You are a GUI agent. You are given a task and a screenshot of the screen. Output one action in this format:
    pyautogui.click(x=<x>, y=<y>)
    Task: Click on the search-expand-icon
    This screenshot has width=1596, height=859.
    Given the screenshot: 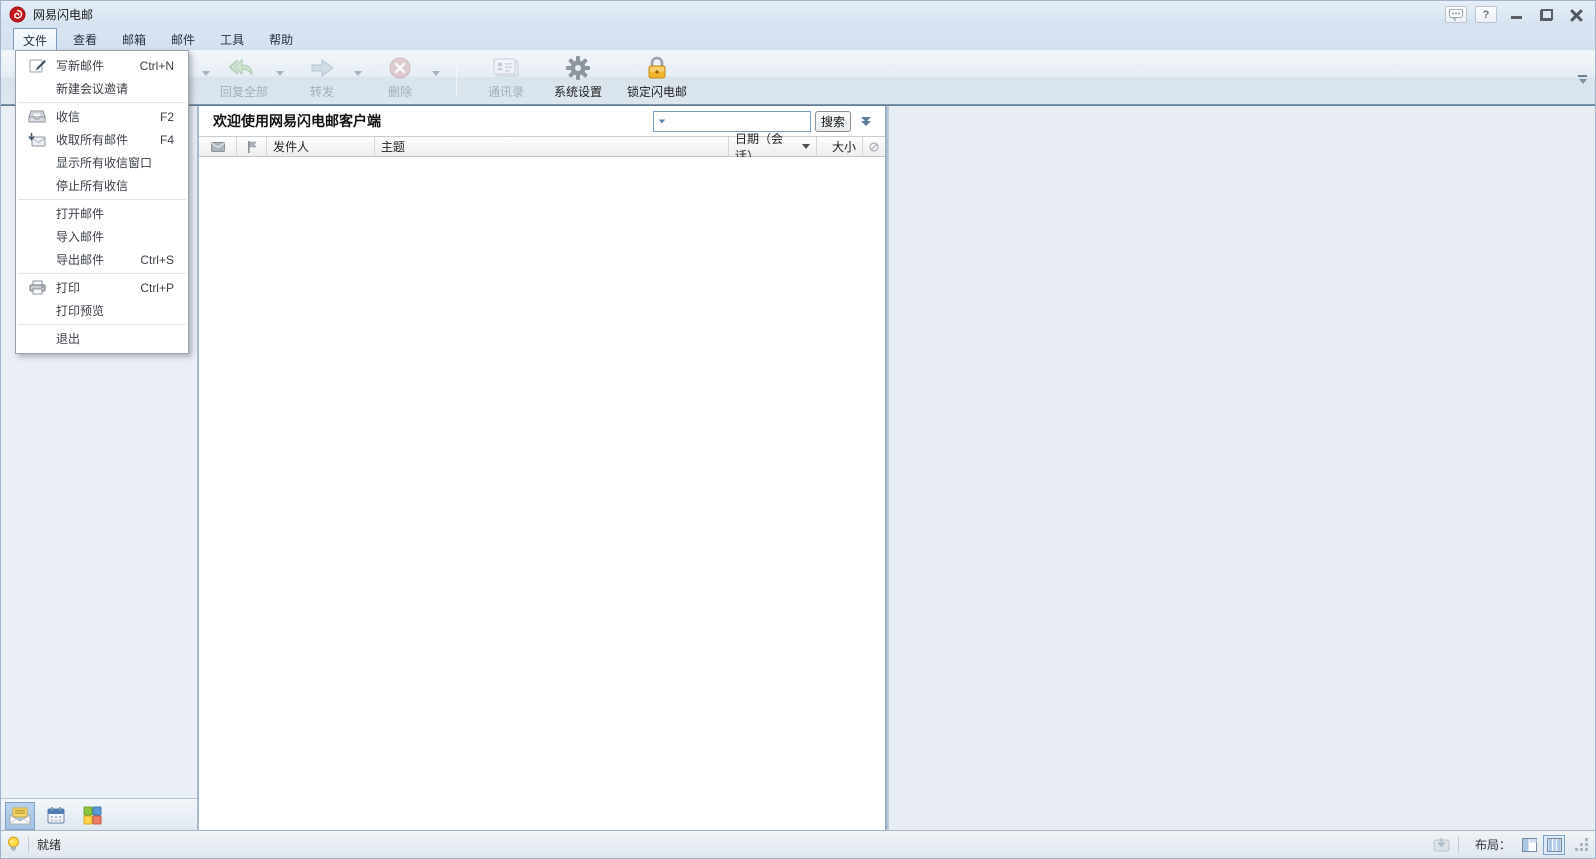 What is the action you would take?
    pyautogui.click(x=866, y=121)
    